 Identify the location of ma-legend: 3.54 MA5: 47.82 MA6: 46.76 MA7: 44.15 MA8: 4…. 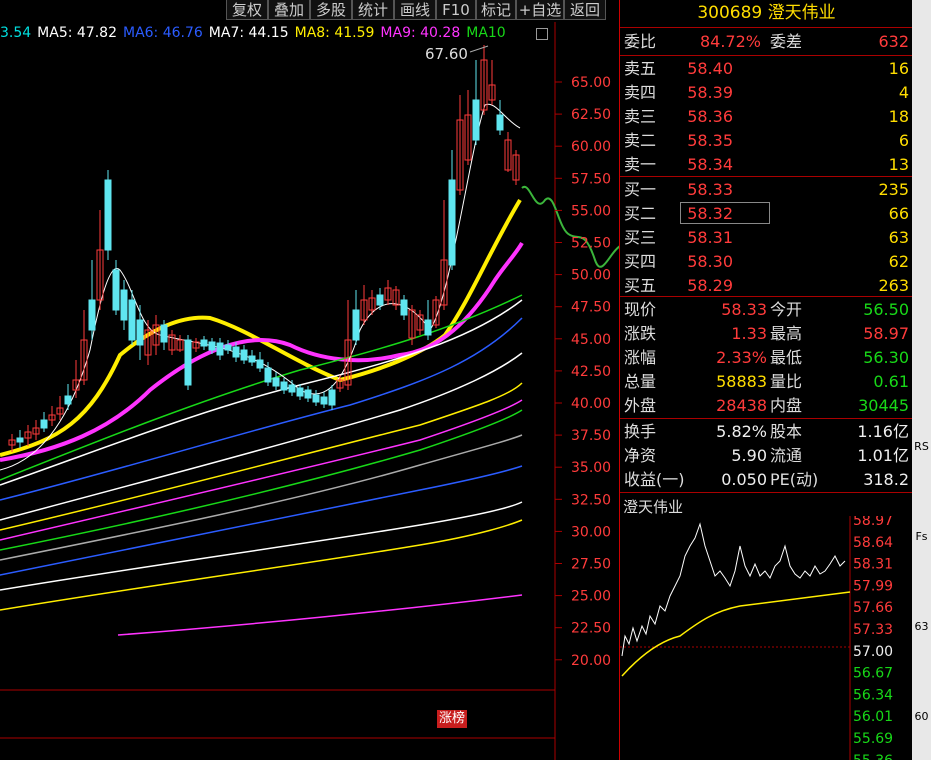
(256, 33).